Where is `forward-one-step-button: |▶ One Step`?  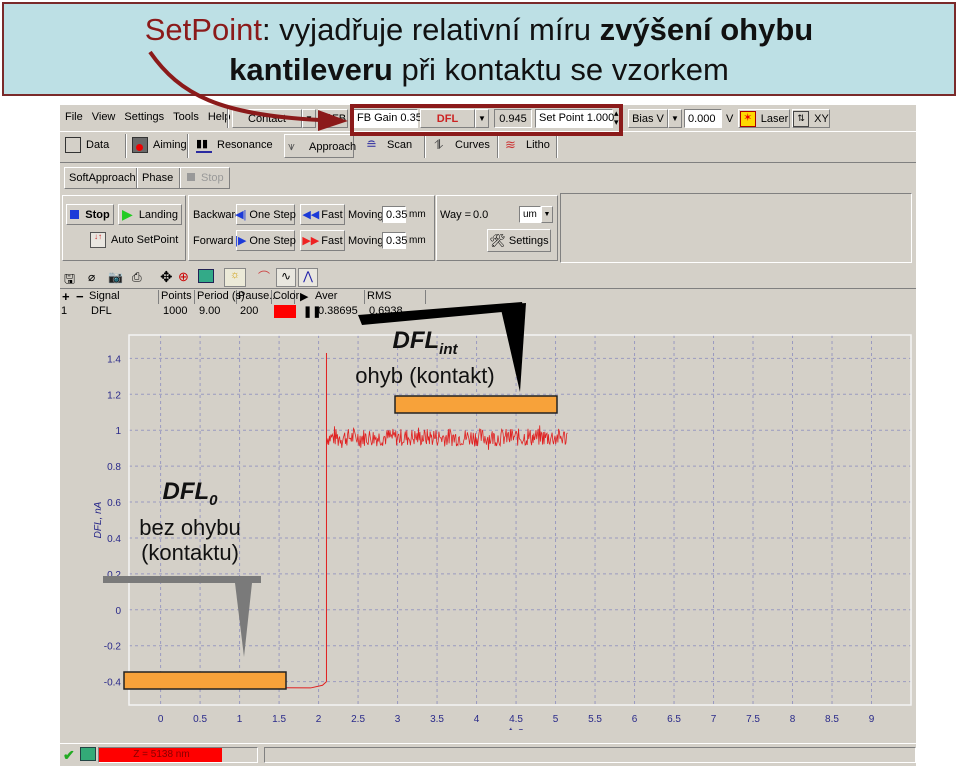 forward-one-step-button: |▶ One Step is located at coordinates (265, 240).